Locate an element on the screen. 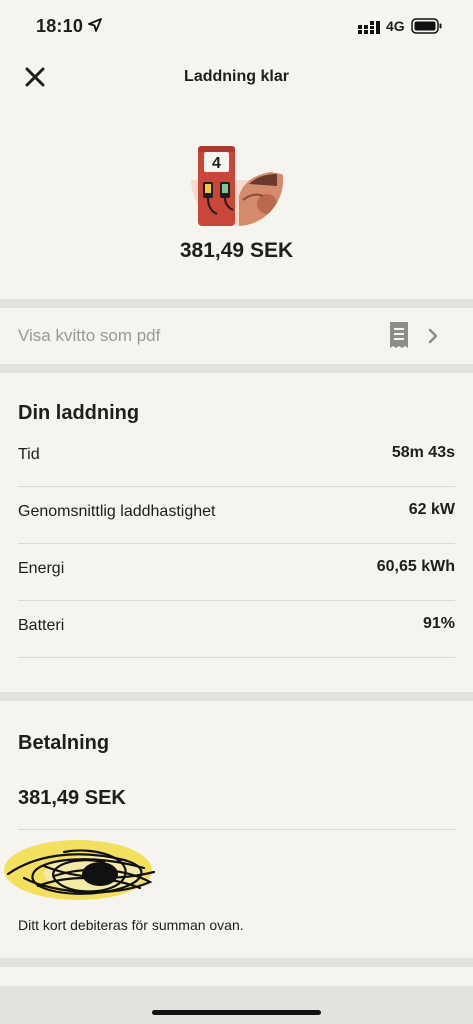 This screenshot has width=473, height=1024. battery-icon is located at coordinates (426, 26).